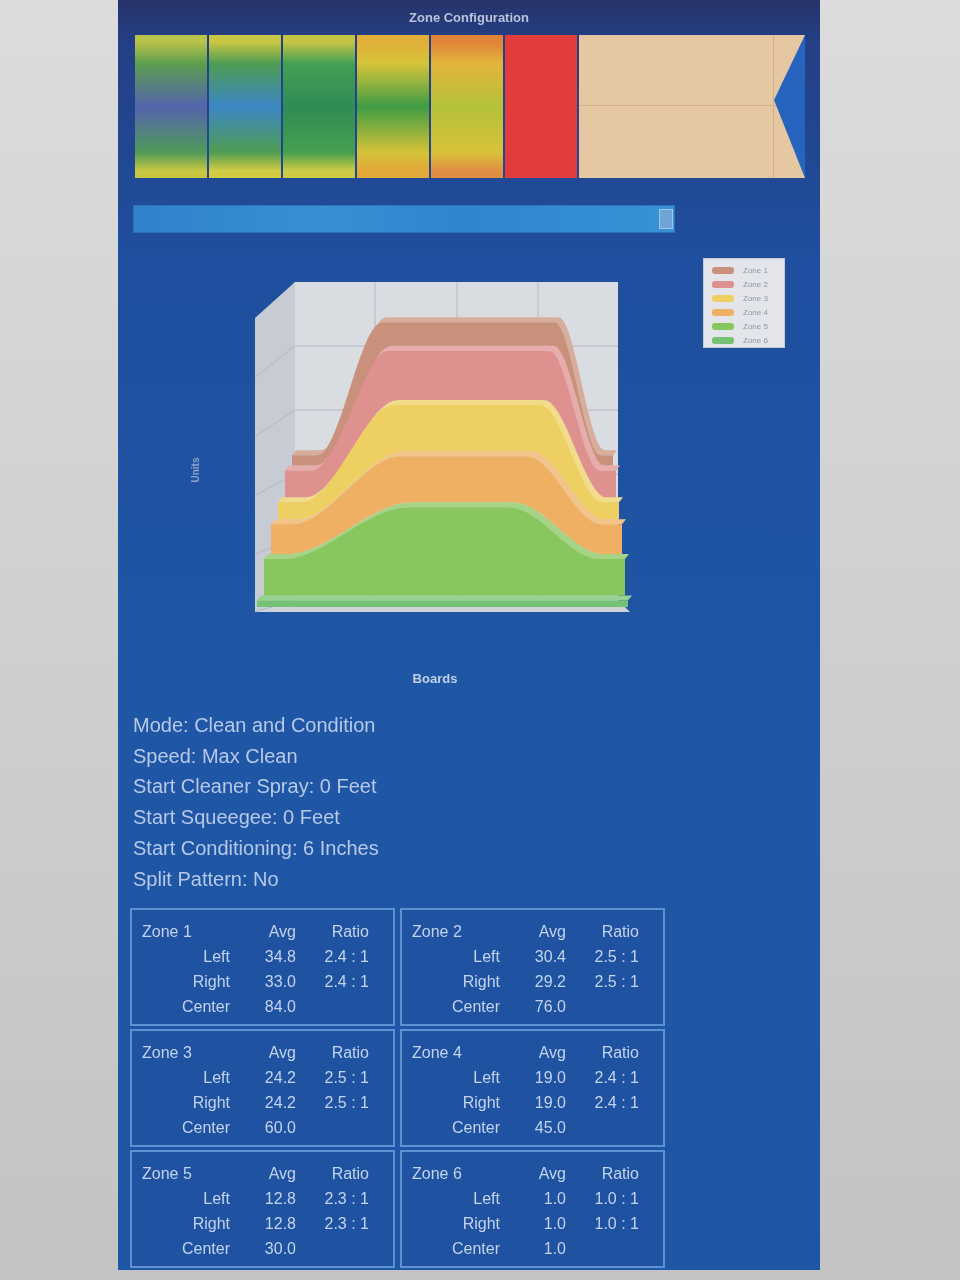 This screenshot has width=960, height=1280. I want to click on legend-label: Zone 6, so click(755, 340).